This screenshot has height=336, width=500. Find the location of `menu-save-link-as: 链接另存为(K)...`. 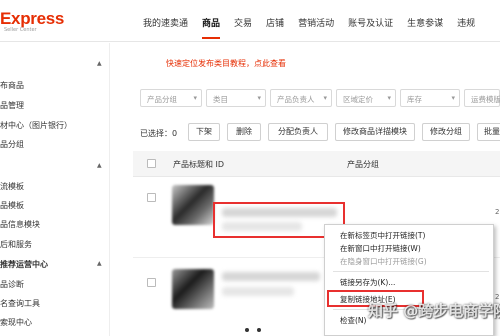

menu-save-link-as: 链接另存为(K)... is located at coordinates (367, 282).